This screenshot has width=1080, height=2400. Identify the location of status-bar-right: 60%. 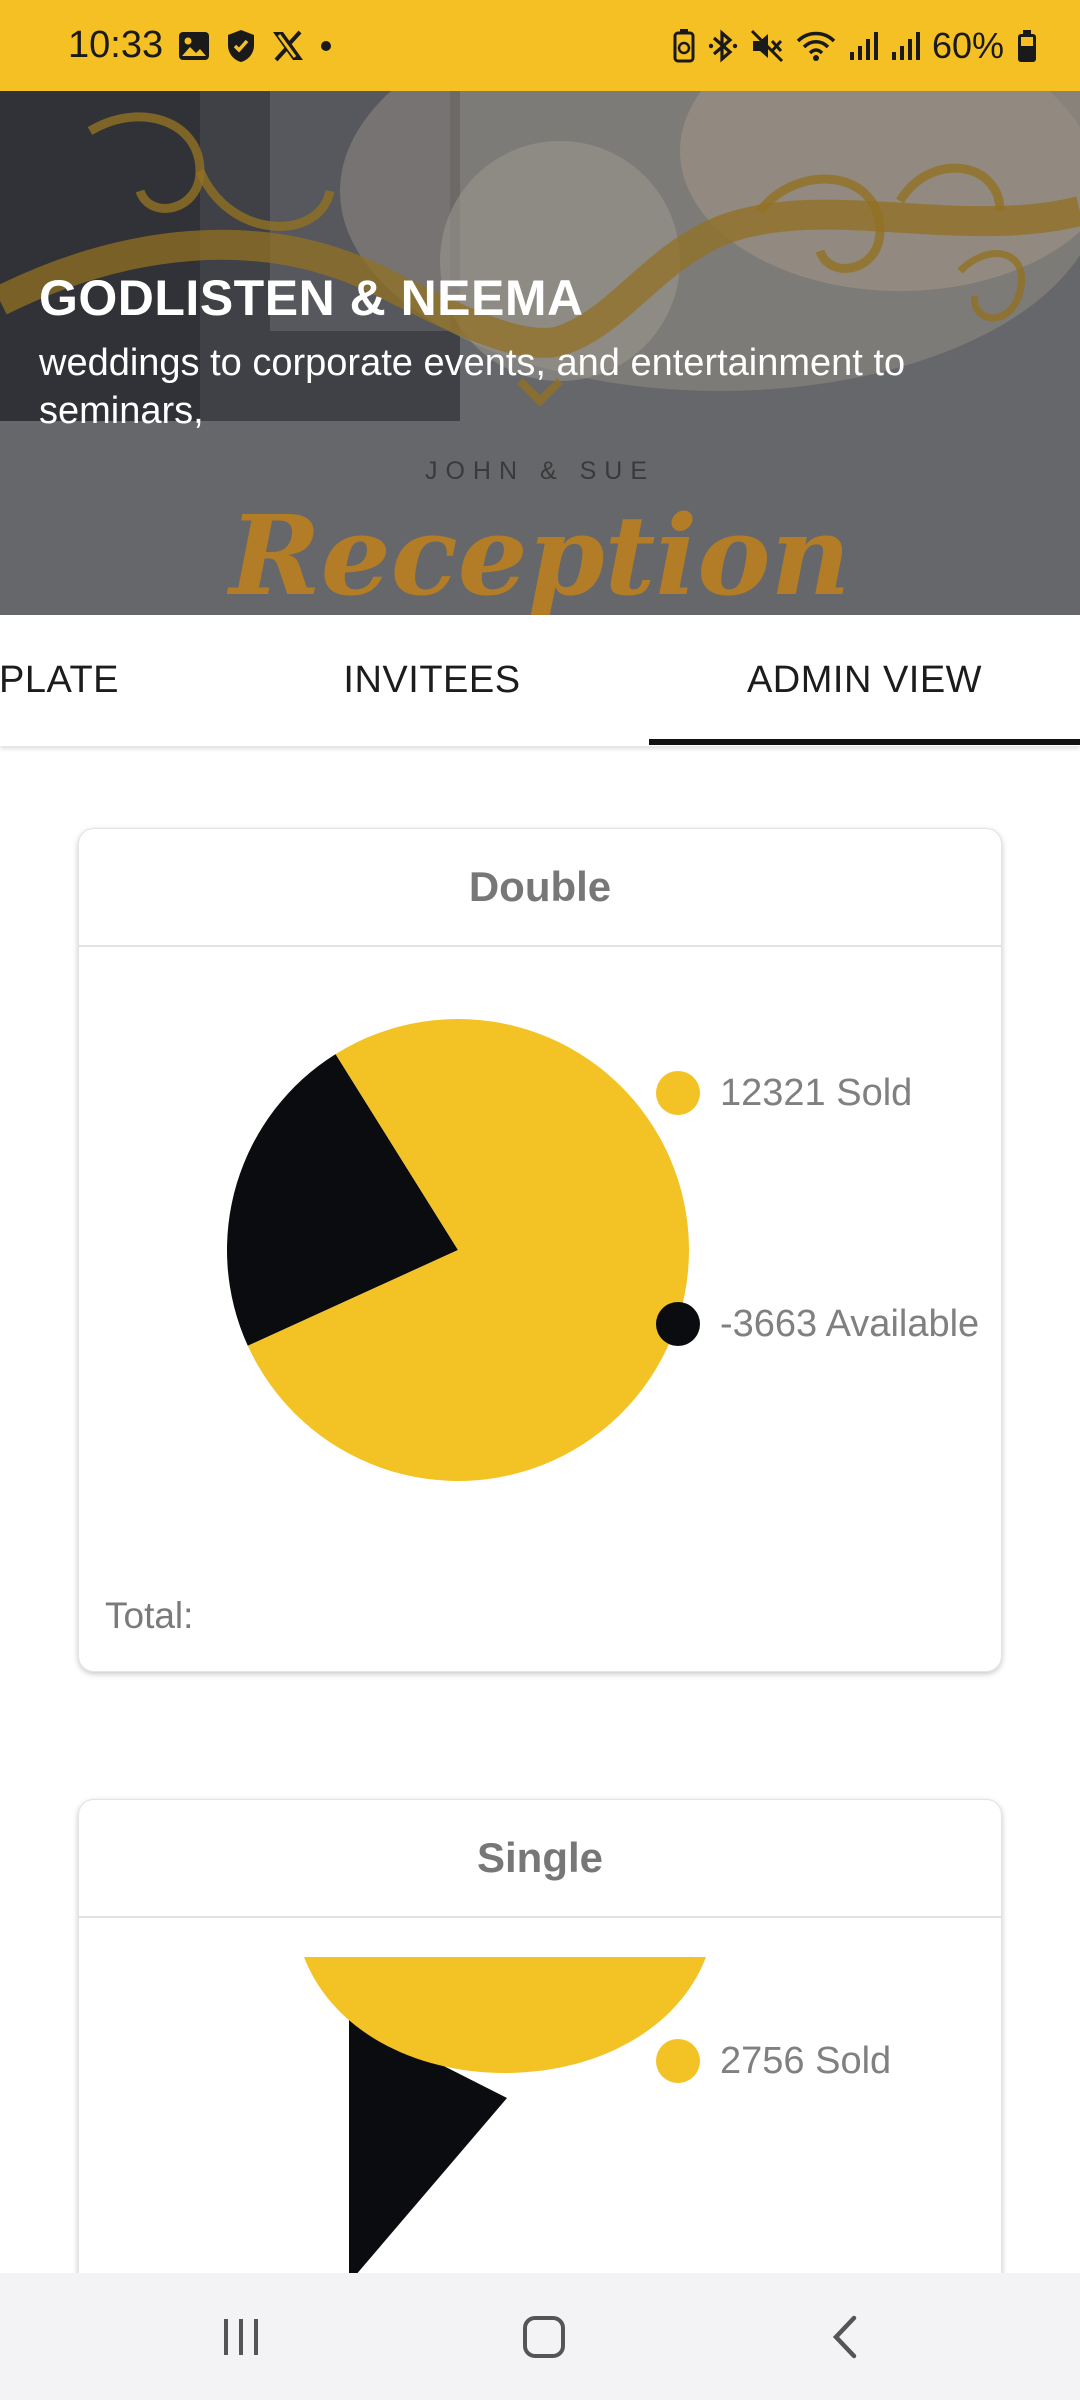
(855, 45).